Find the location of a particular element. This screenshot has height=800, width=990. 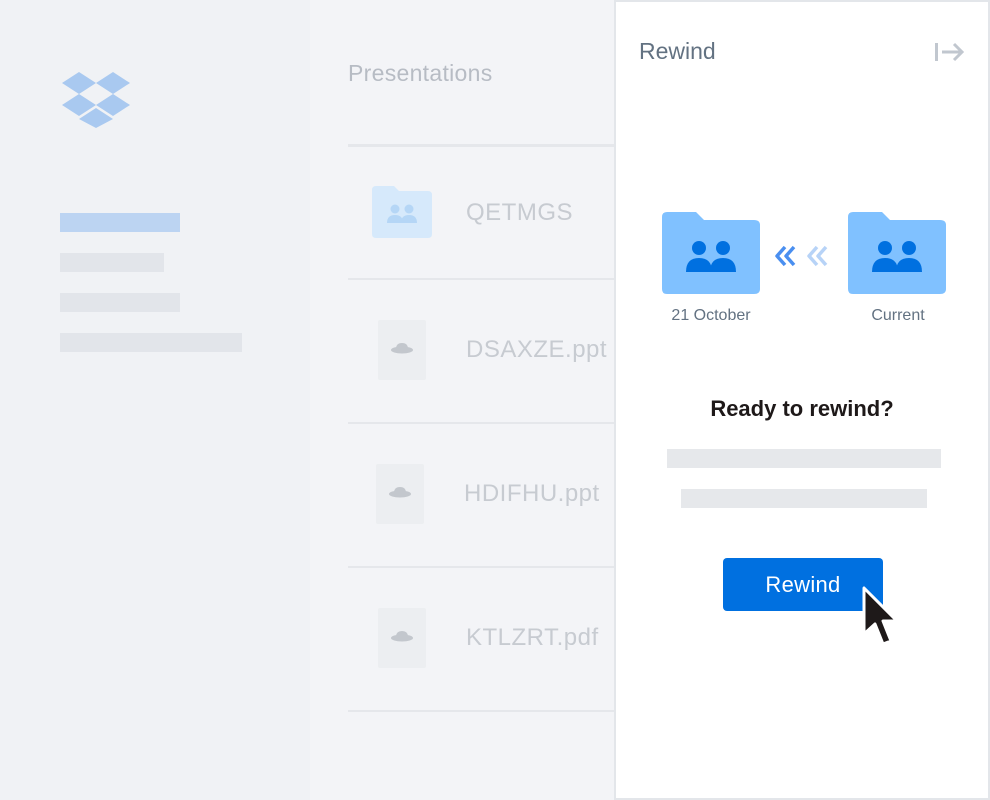

file-name: DSAXZE.ppt is located at coordinates (537, 349).